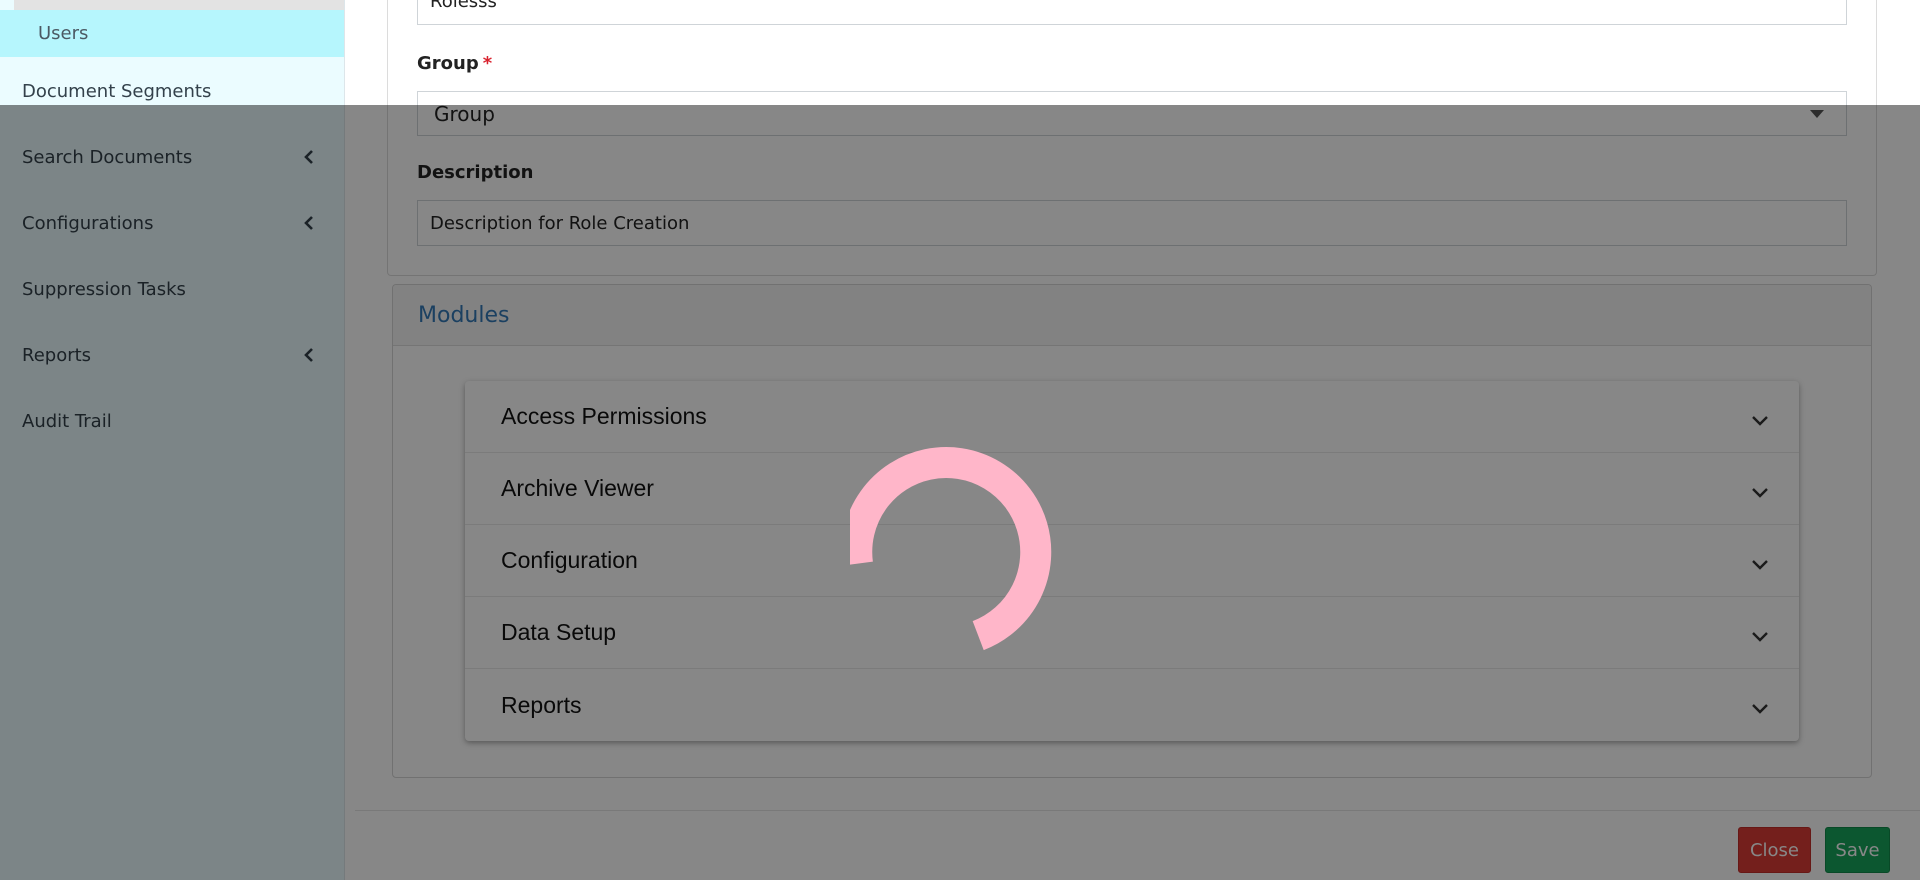 This screenshot has height=880, width=1920. I want to click on sidebar-item-label: Document Segments, so click(117, 91).